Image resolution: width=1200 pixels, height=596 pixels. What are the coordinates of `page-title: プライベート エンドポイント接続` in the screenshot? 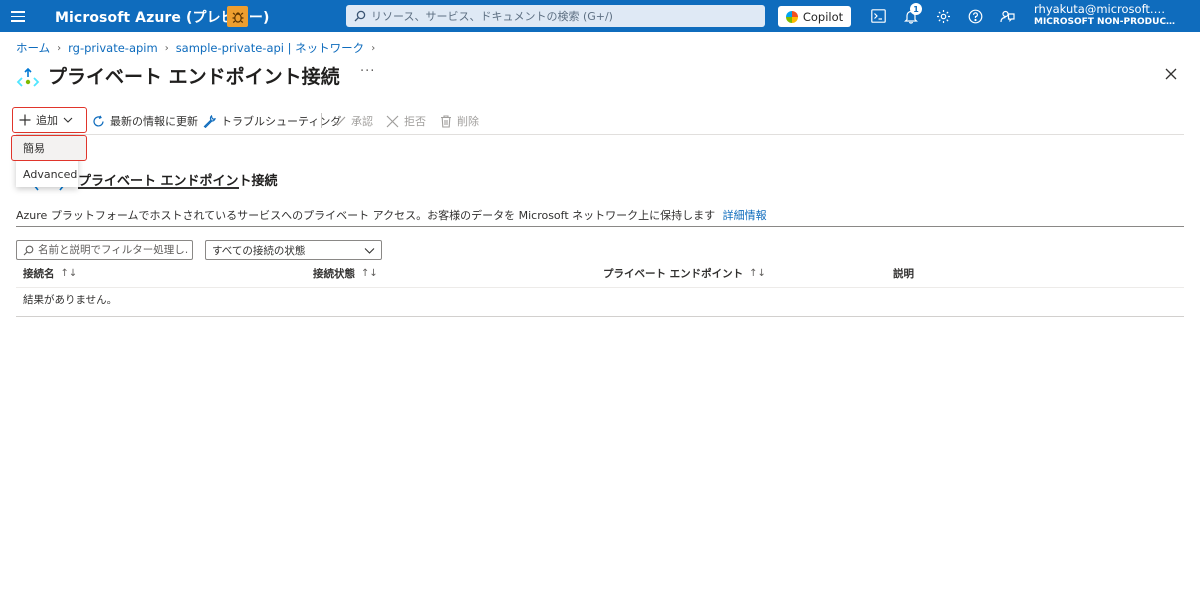 It's located at (194, 77).